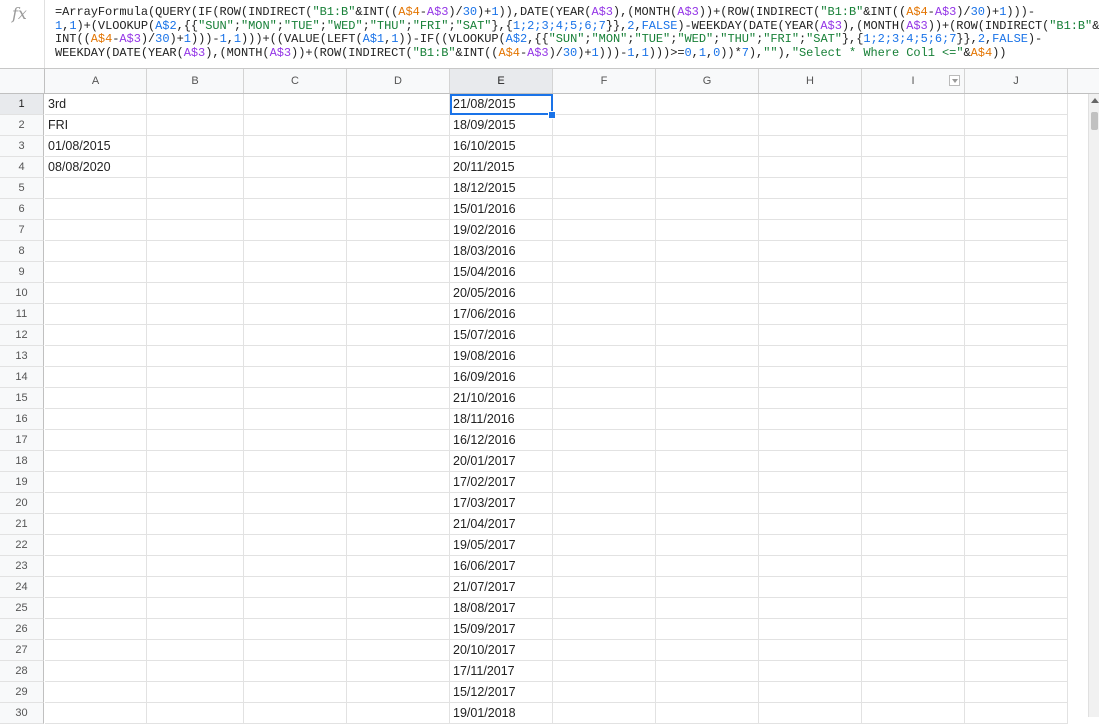  What do you see at coordinates (604, 608) in the screenshot?
I see `cell-f25` at bounding box center [604, 608].